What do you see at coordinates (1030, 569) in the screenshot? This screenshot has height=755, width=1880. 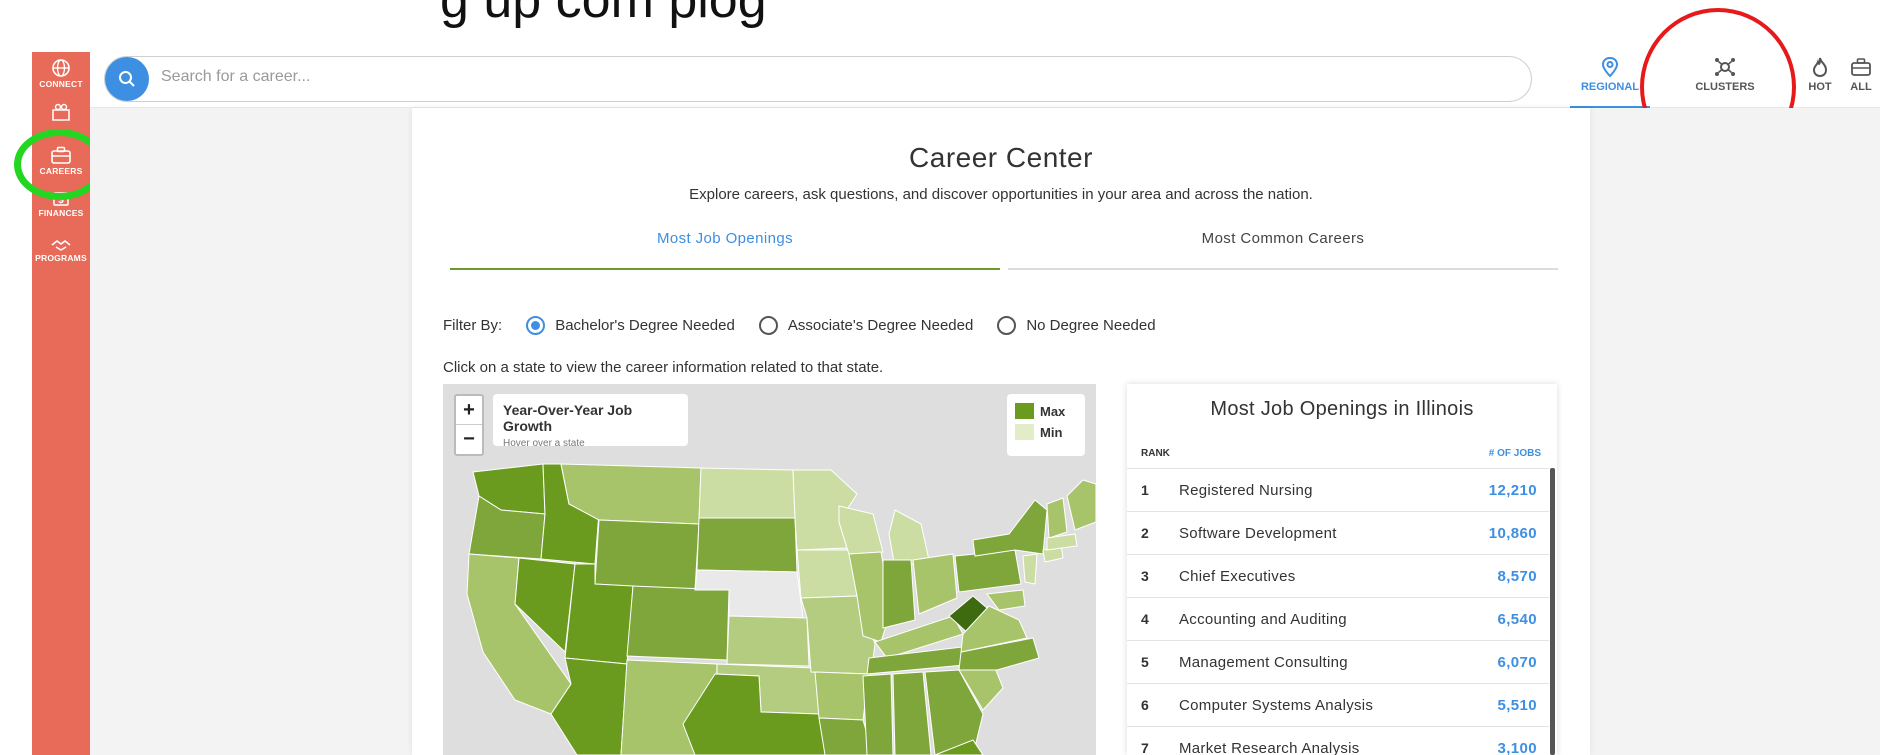 I see `state-nj` at bounding box center [1030, 569].